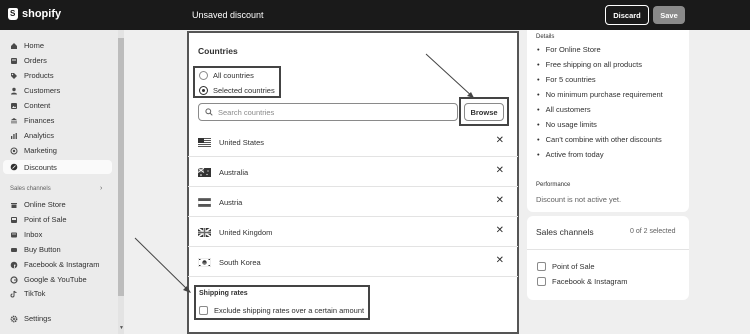 This screenshot has height=334, width=750. Describe the element at coordinates (121, 328) in the screenshot. I see `scroll-down-arrow-icon: ▼` at that location.